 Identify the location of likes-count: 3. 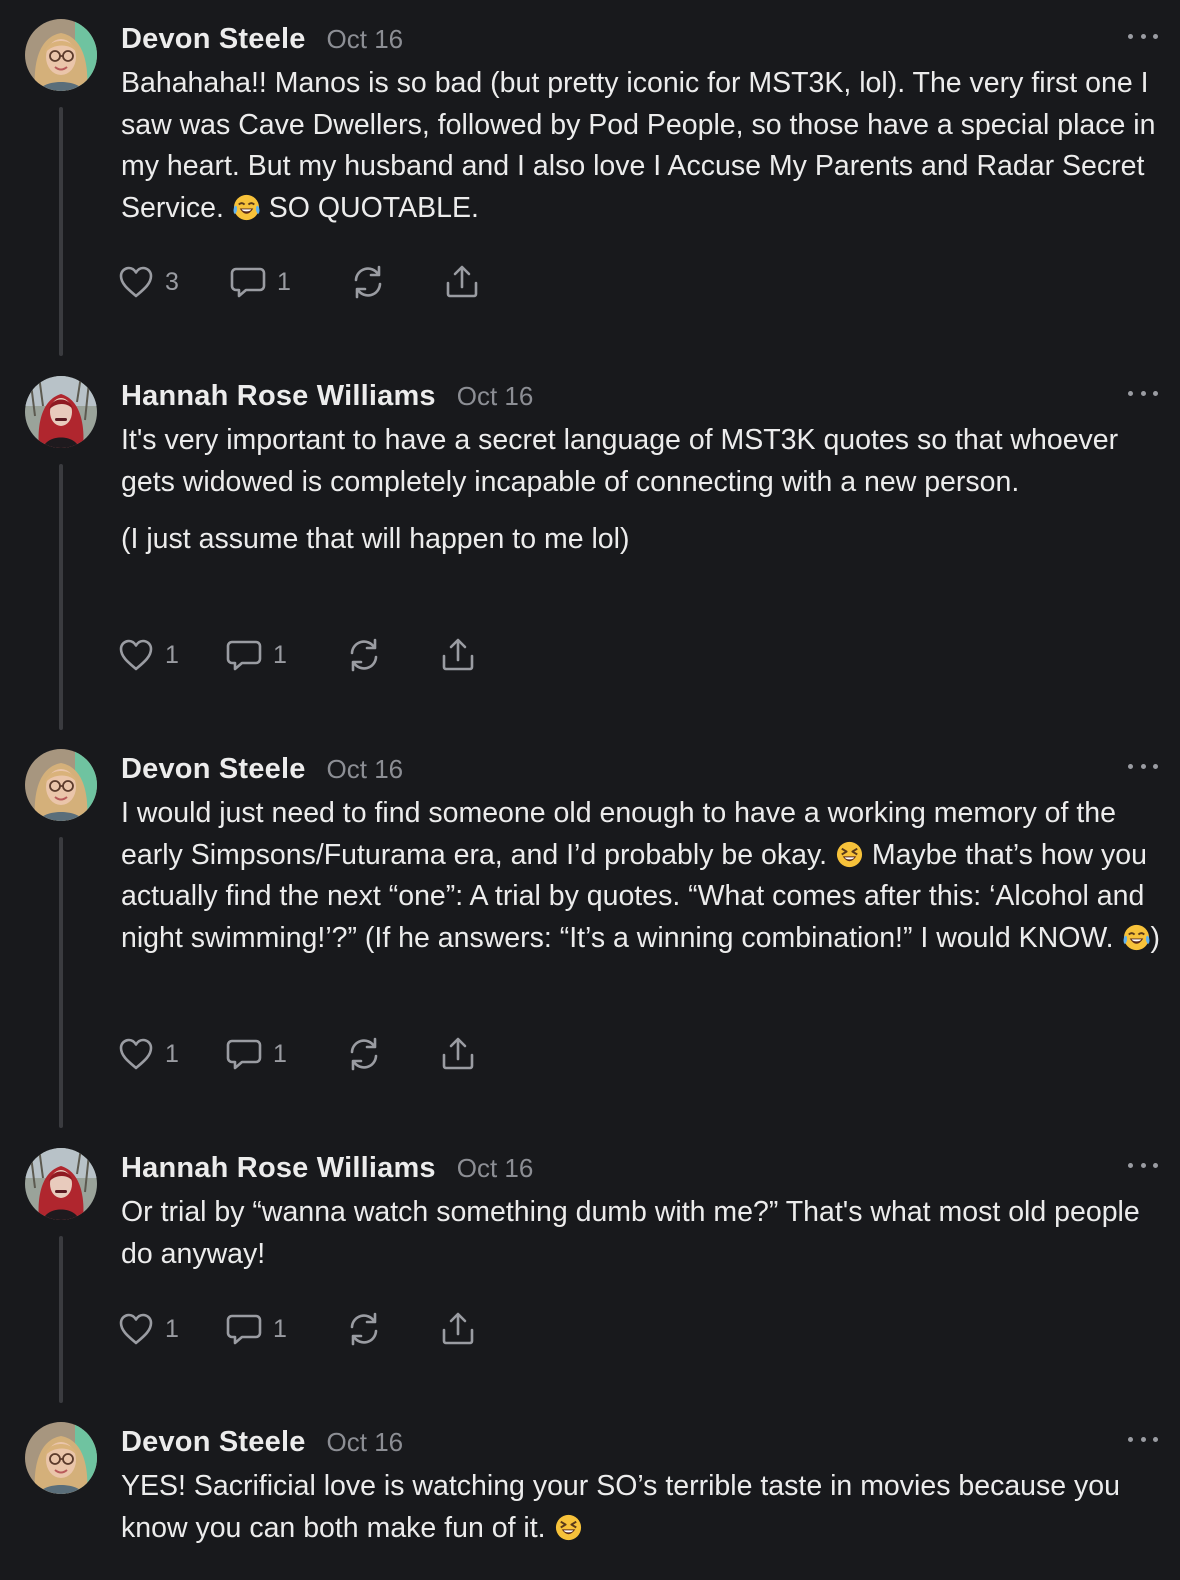
(172, 281).